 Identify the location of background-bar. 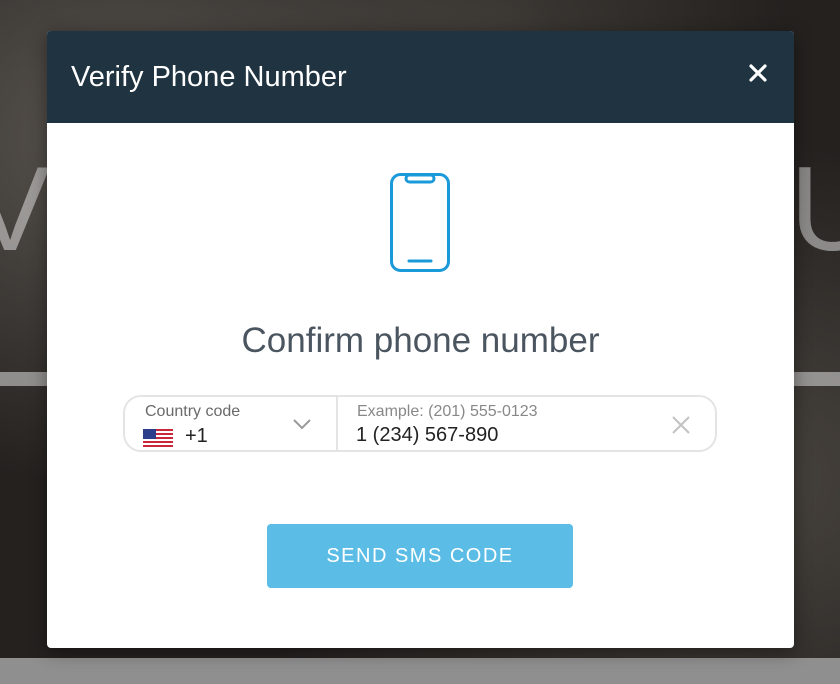
(420, 671).